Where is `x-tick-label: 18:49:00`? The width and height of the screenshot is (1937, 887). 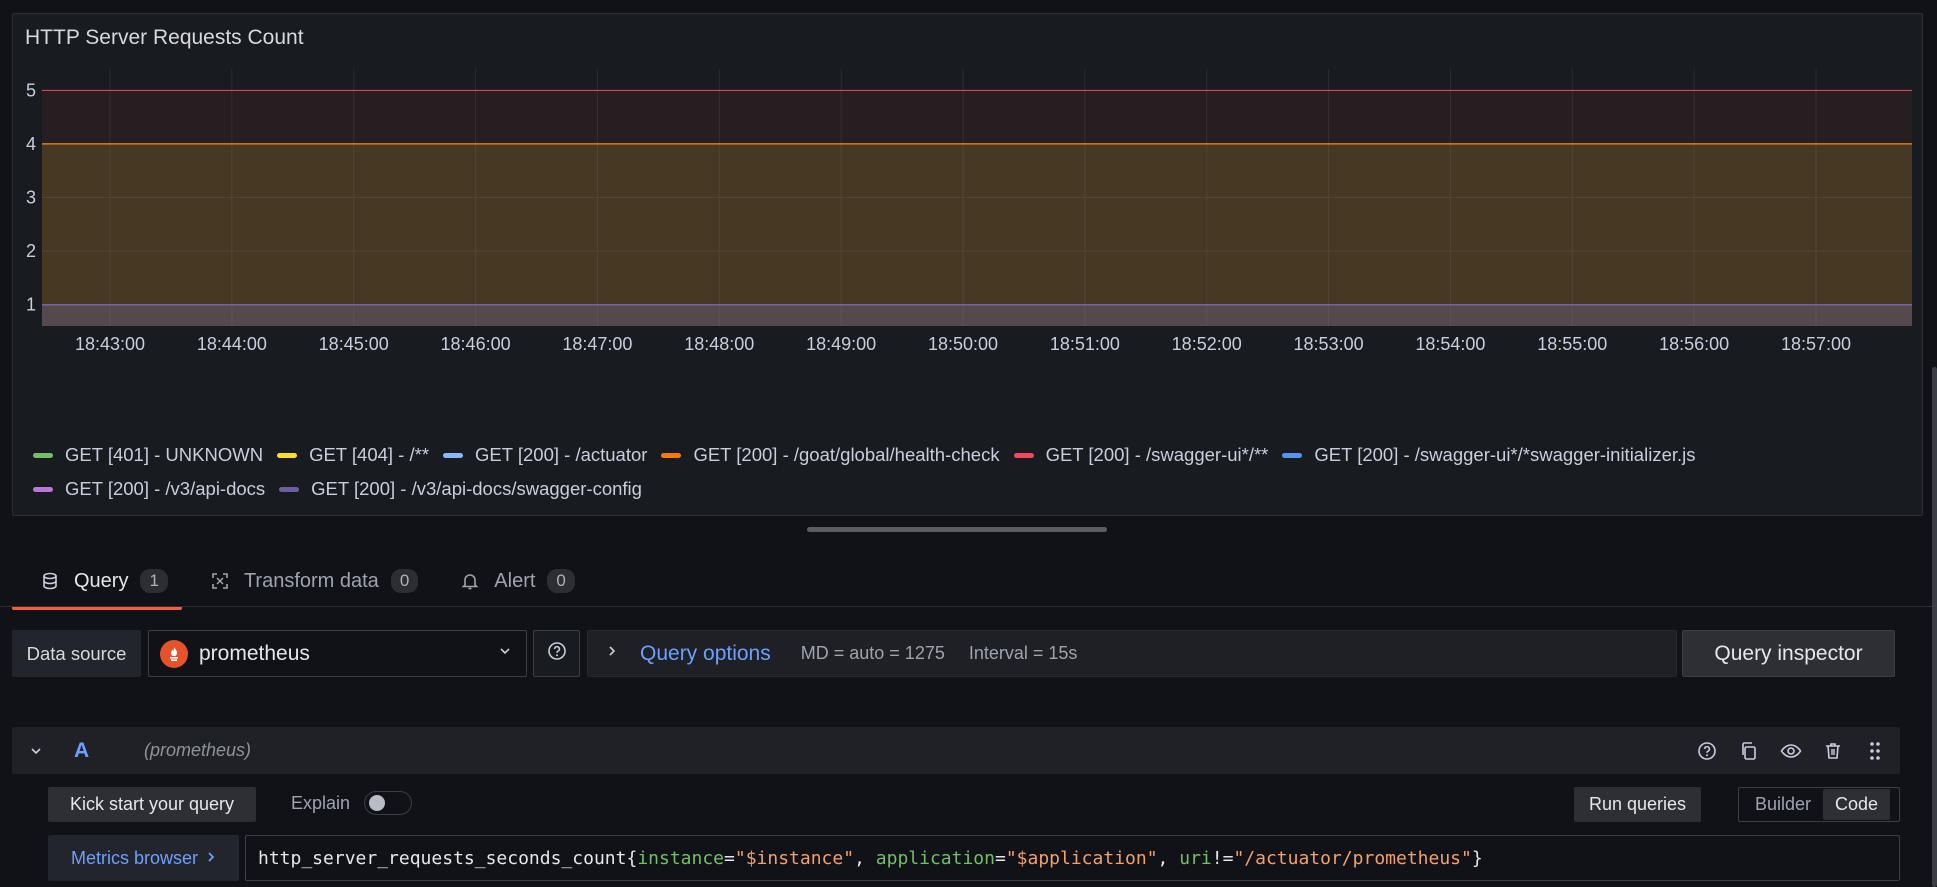 x-tick-label: 18:49:00 is located at coordinates (841, 344).